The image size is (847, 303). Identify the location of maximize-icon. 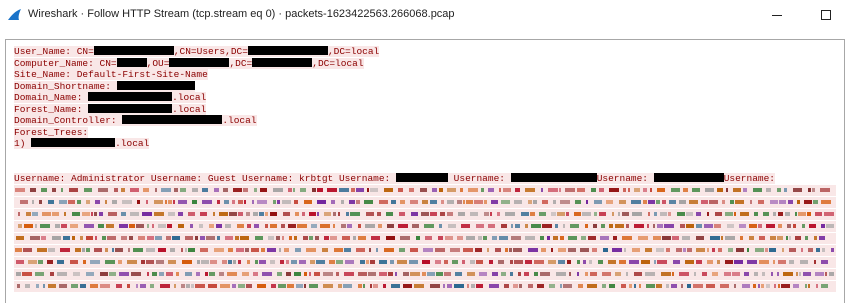
(826, 15).